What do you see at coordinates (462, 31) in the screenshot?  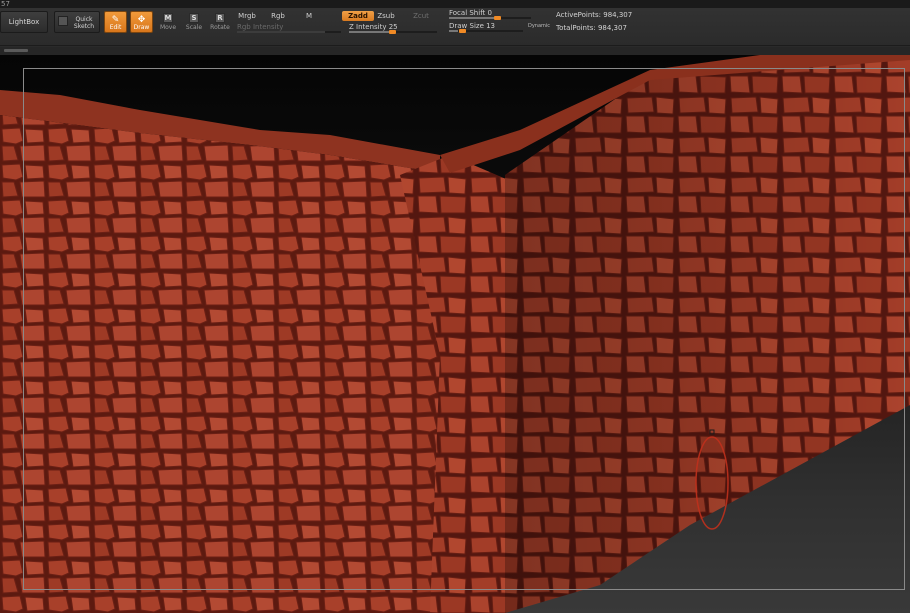 I see `draw-size-knob` at bounding box center [462, 31].